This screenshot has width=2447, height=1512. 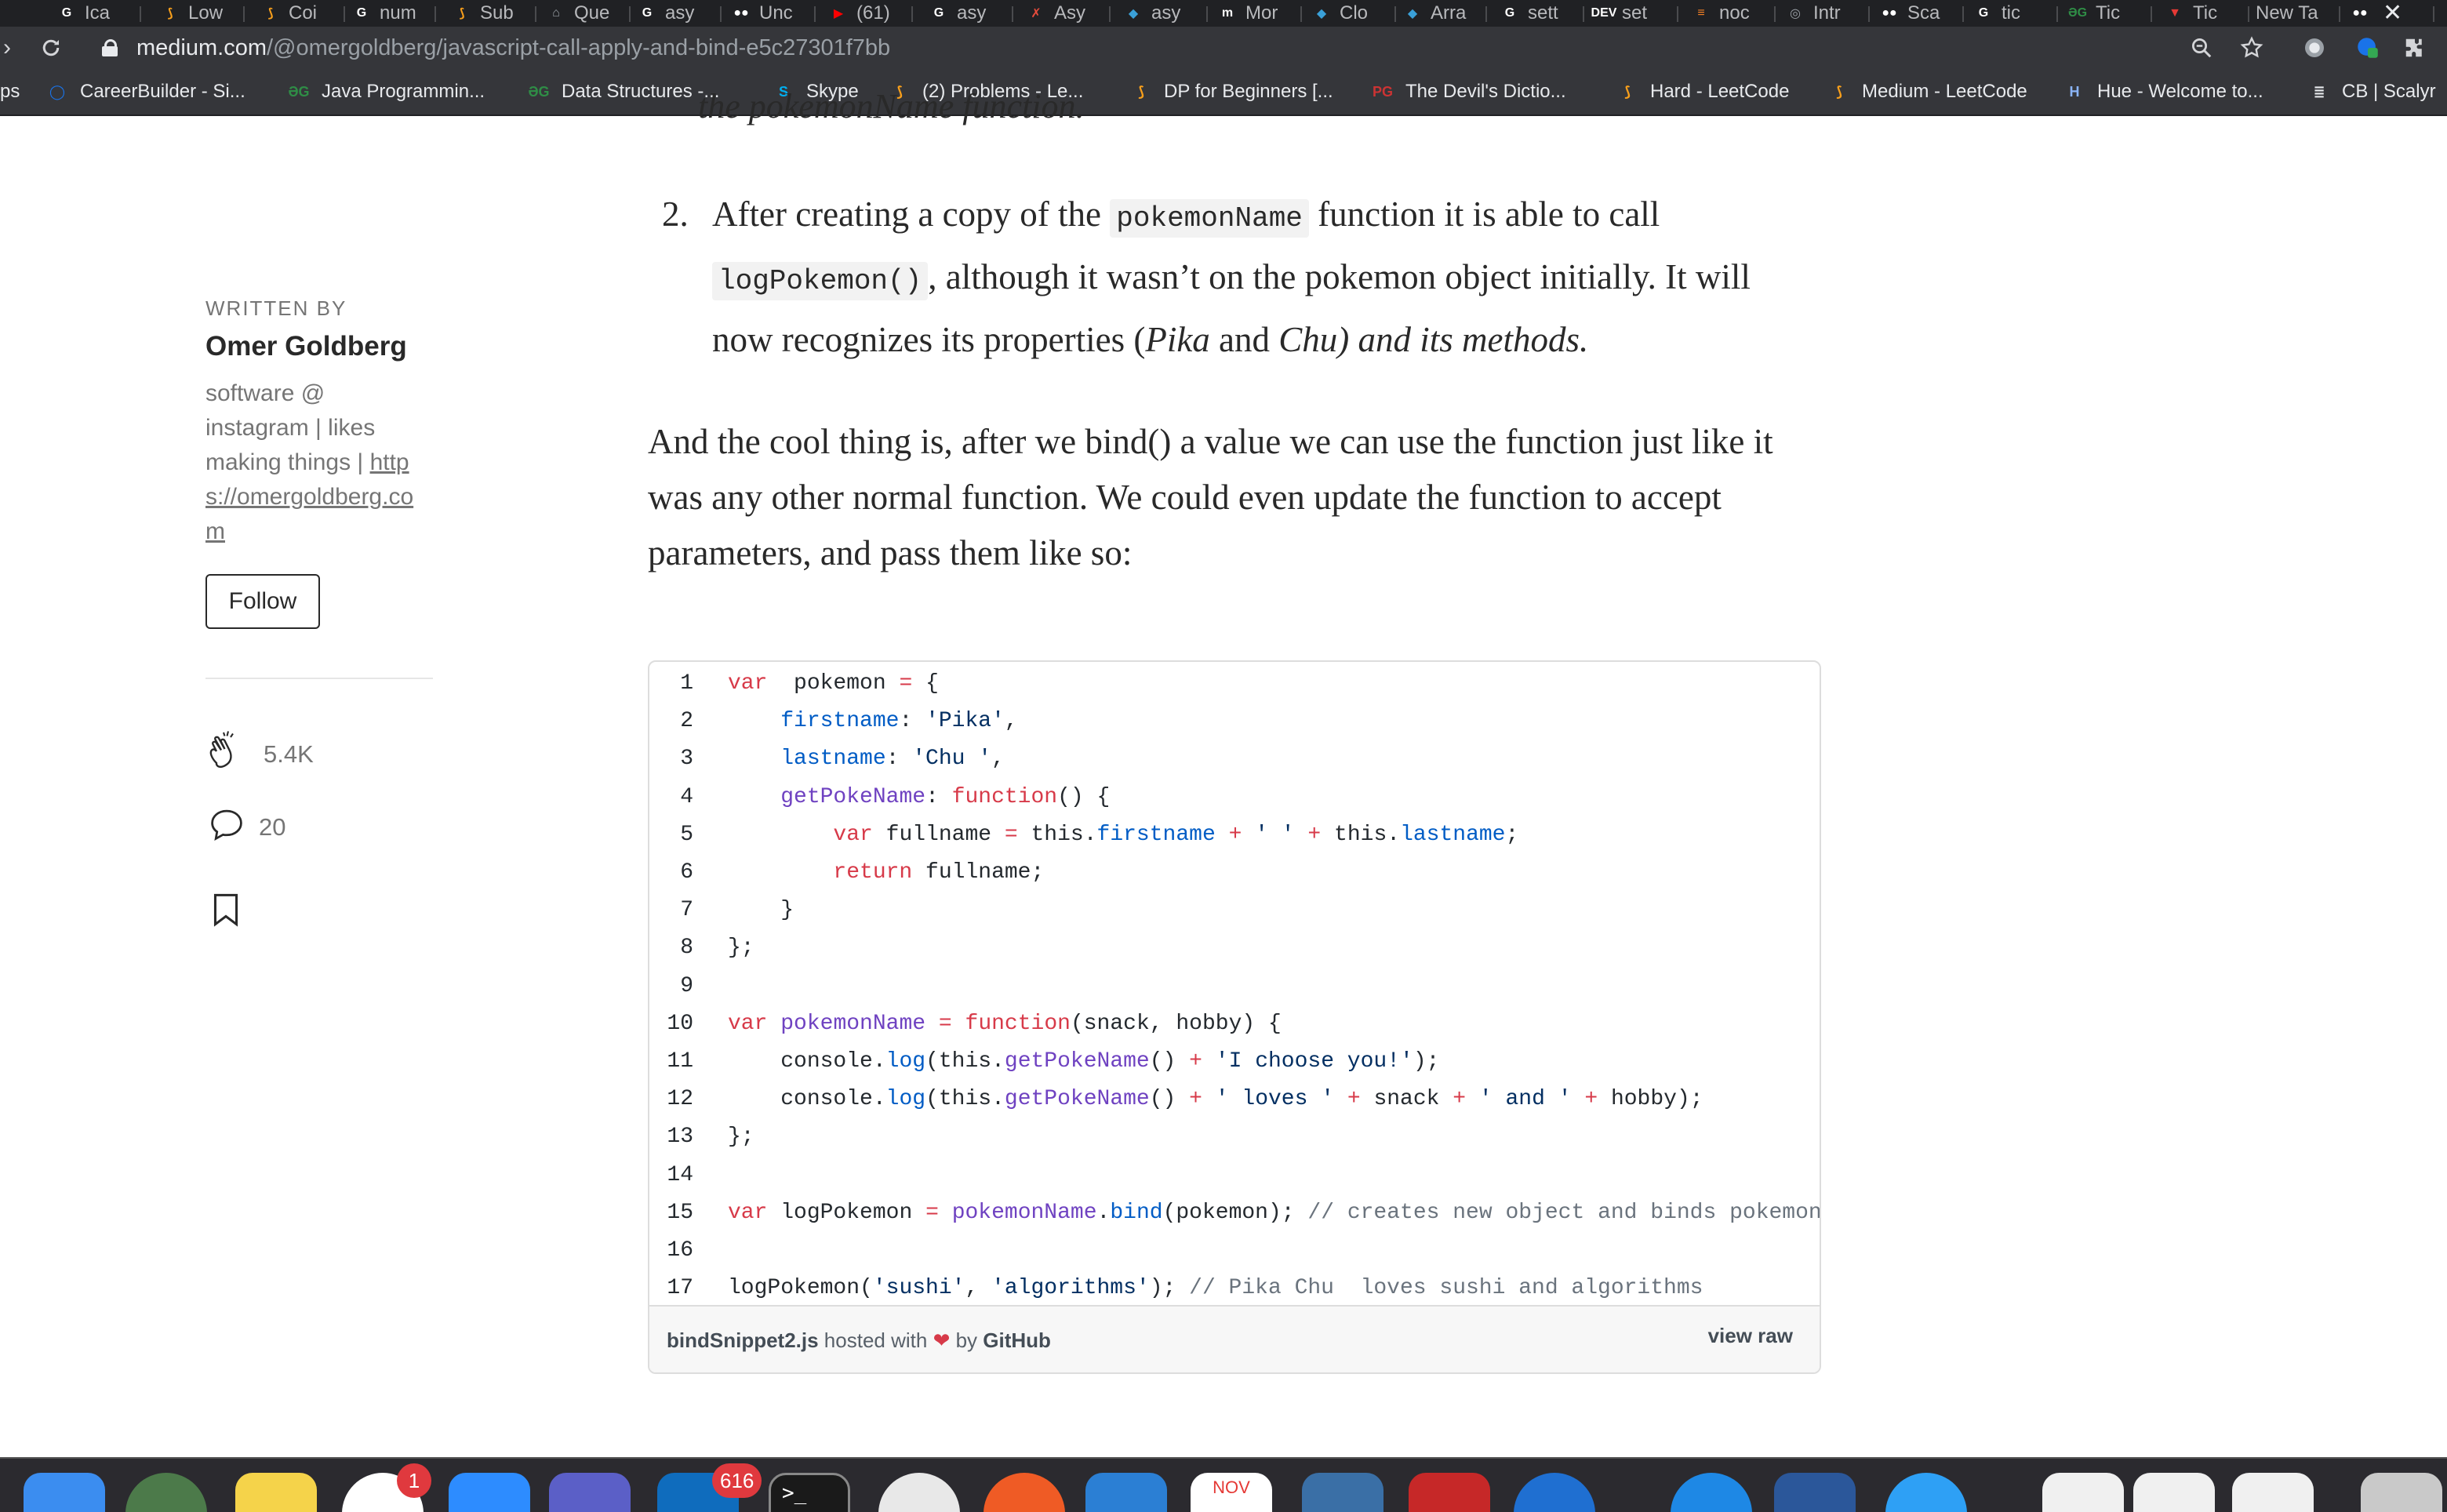 I want to click on gfg-icon: ƏG, so click(x=299, y=91).